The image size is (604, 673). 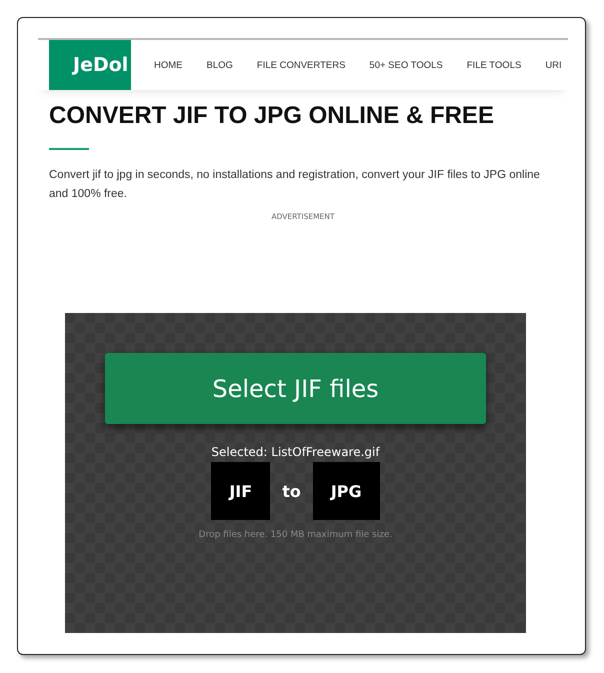 What do you see at coordinates (494, 65) in the screenshot?
I see `nav-link: FILE TOOLS` at bounding box center [494, 65].